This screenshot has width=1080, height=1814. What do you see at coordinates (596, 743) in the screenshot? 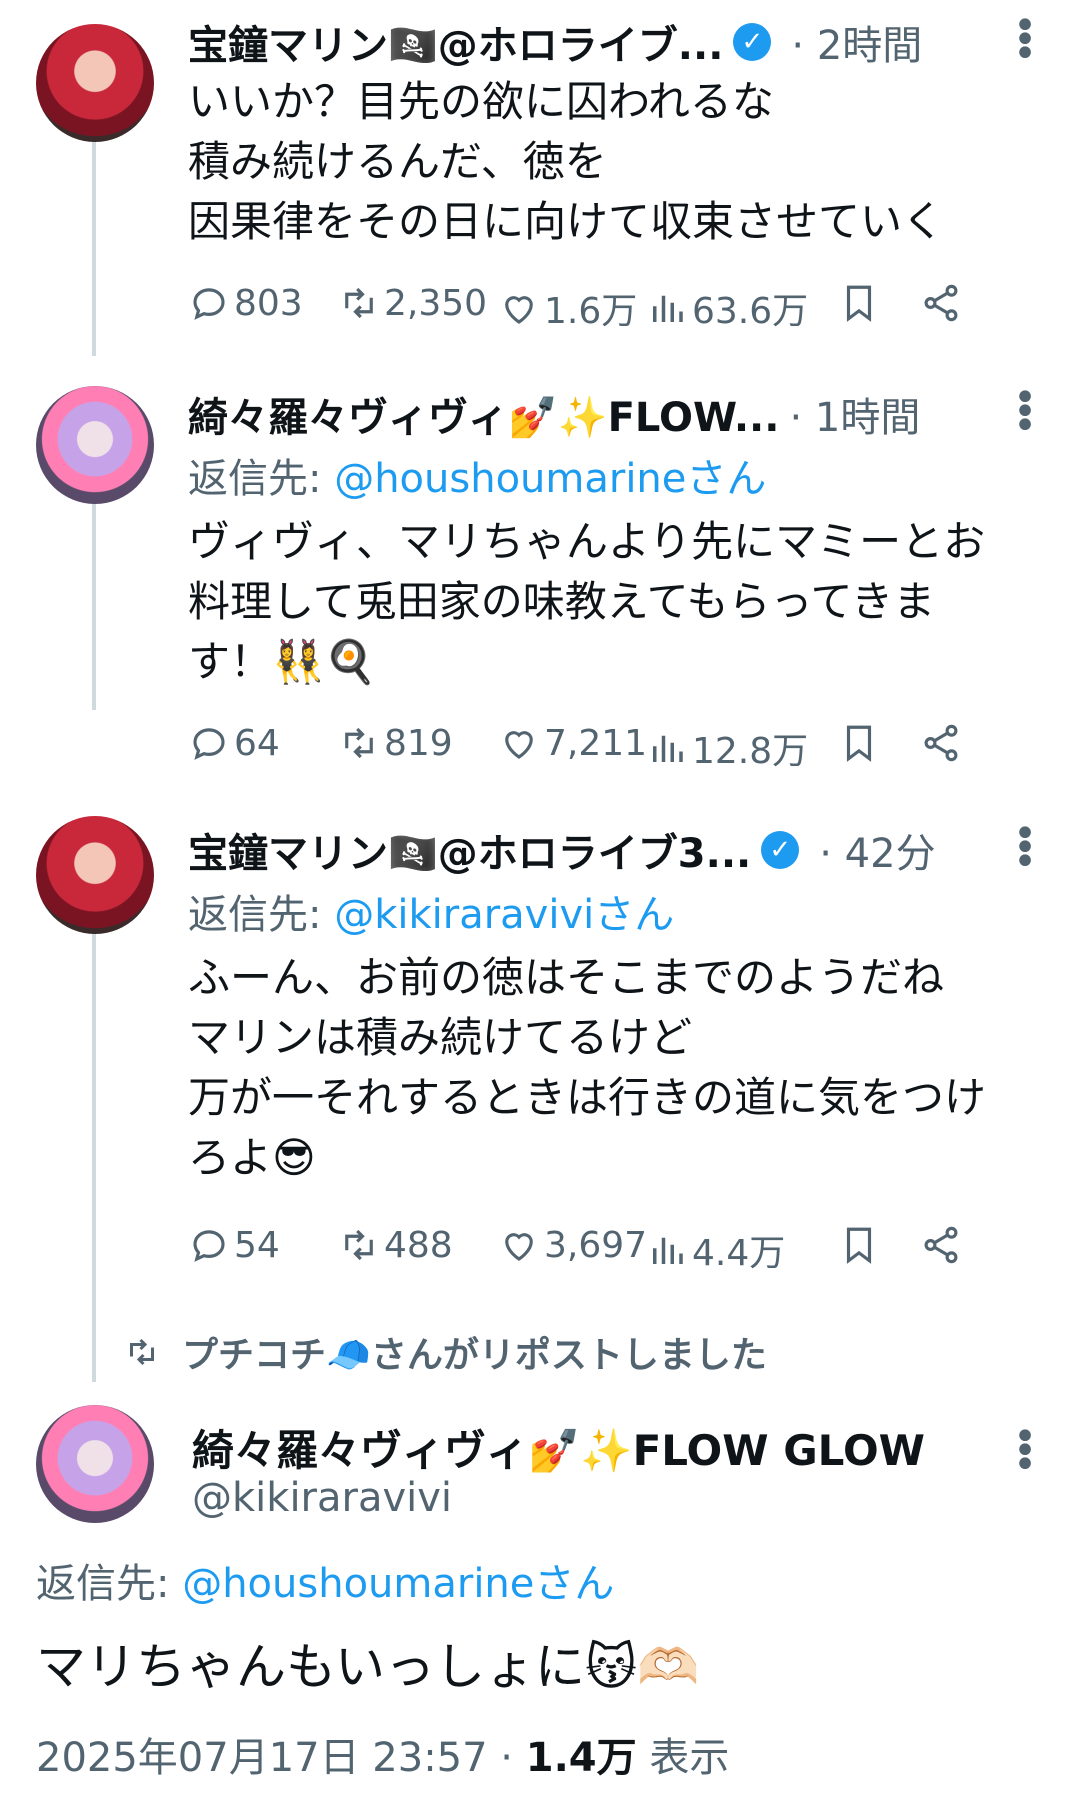
I see `like-count: 7,211` at bounding box center [596, 743].